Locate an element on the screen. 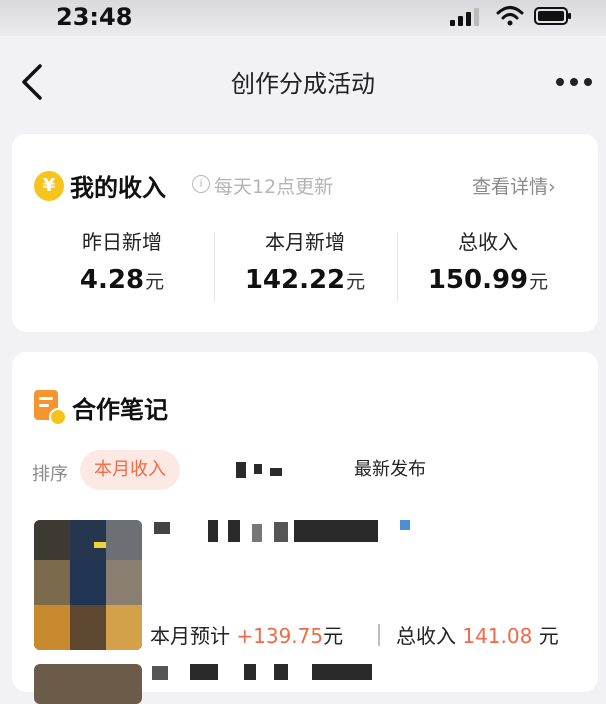  view-details-link: 查看详情› is located at coordinates (514, 185).